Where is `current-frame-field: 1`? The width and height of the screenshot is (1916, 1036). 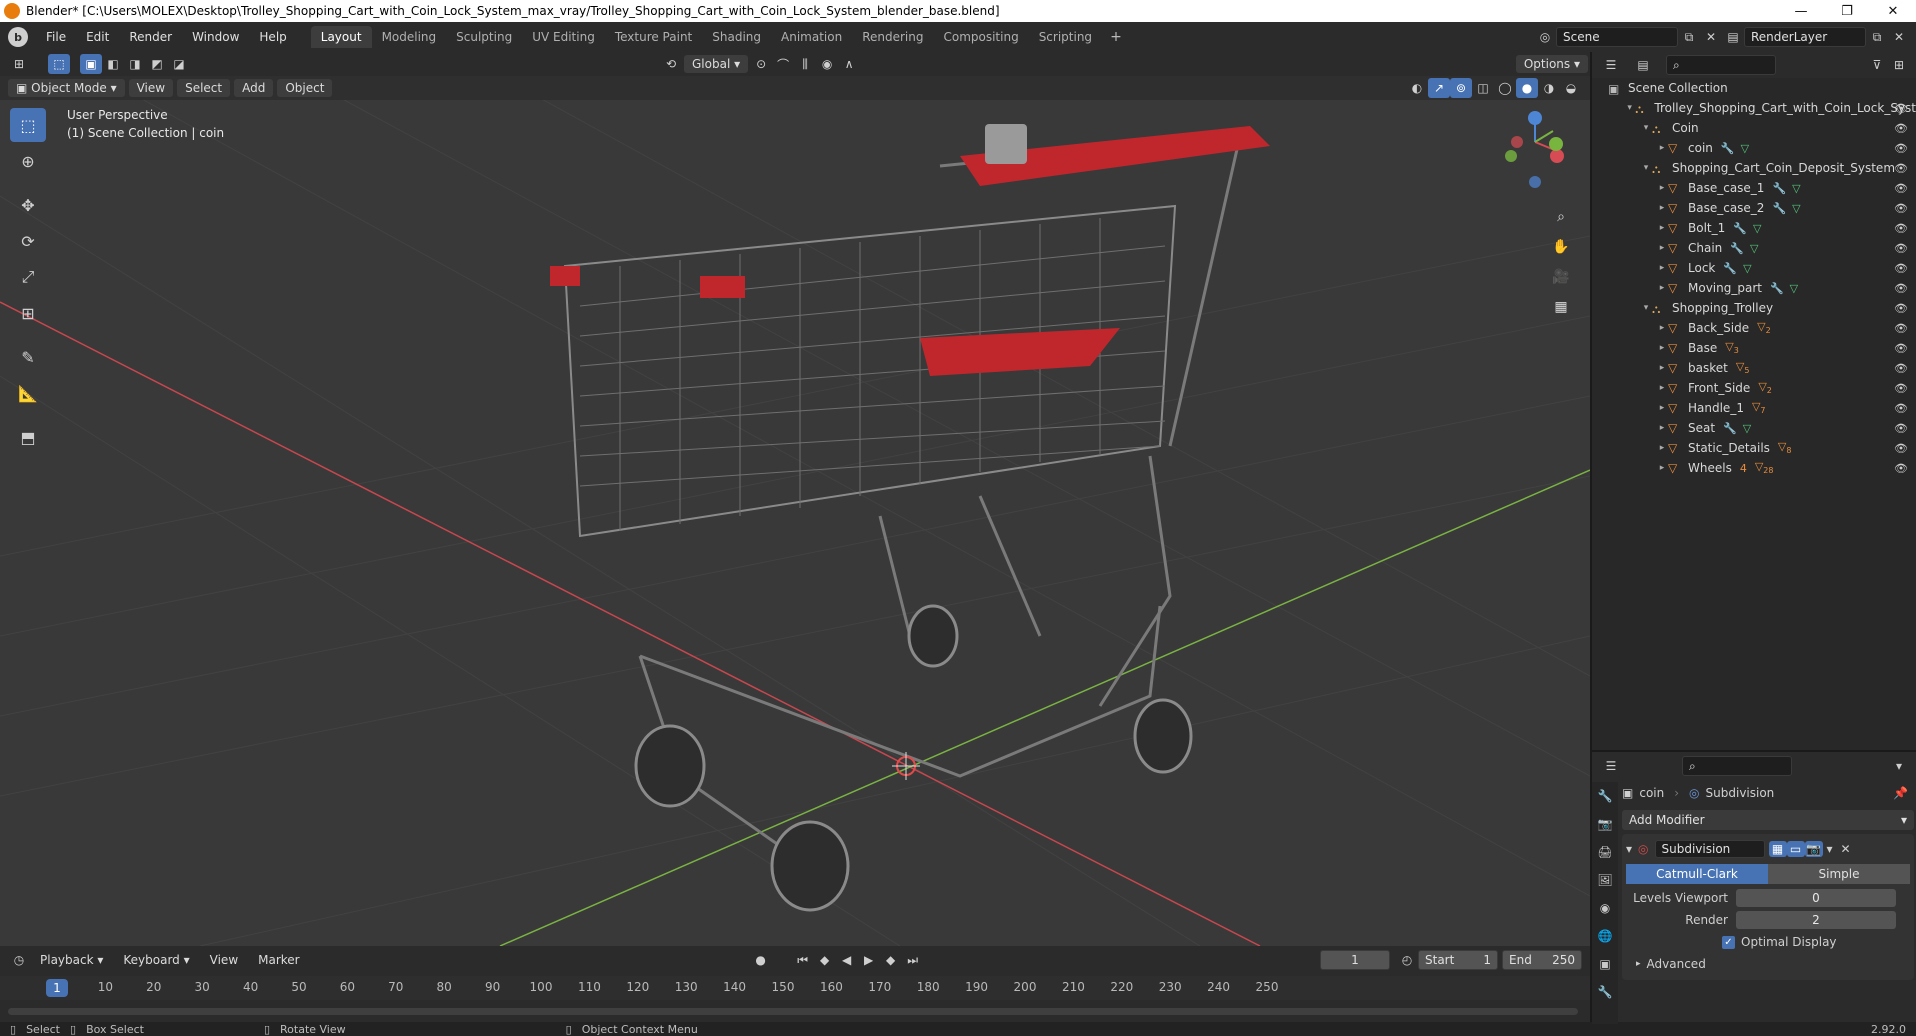 current-frame-field: 1 is located at coordinates (1355, 960).